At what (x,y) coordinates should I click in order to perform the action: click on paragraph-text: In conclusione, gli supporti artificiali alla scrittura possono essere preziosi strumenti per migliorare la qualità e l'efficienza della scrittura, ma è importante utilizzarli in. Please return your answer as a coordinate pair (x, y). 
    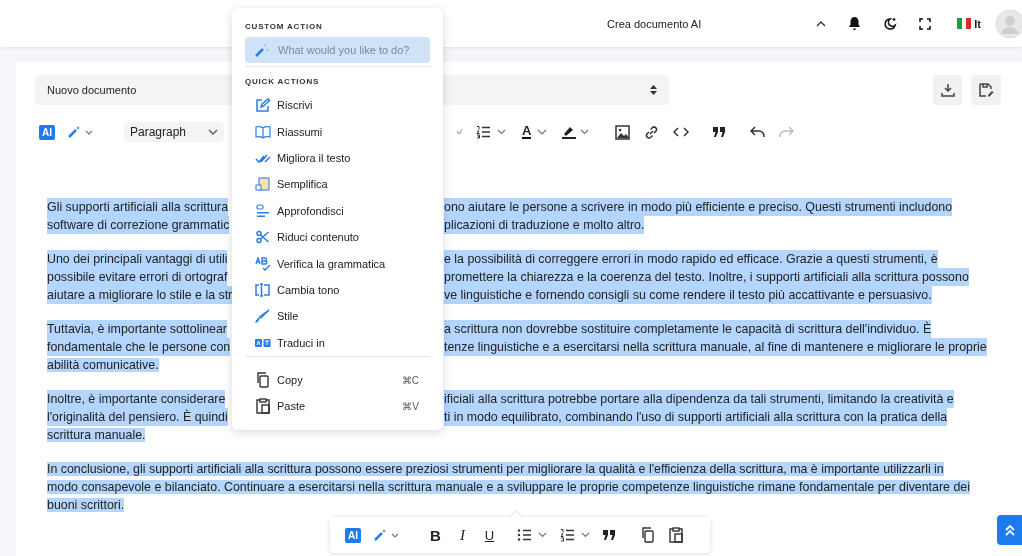
    Looking at the image, I should click on (495, 469).